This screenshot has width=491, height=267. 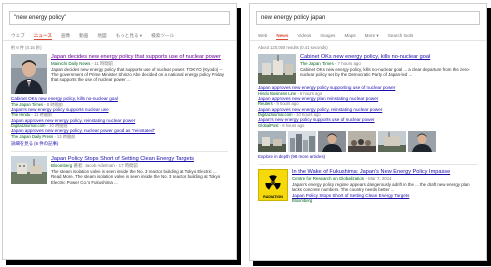 I want to click on left-tabs: ウェブ ニュース 画像 動画 地図 もっと見る ▾ 検索ツール, so click(x=119, y=35).